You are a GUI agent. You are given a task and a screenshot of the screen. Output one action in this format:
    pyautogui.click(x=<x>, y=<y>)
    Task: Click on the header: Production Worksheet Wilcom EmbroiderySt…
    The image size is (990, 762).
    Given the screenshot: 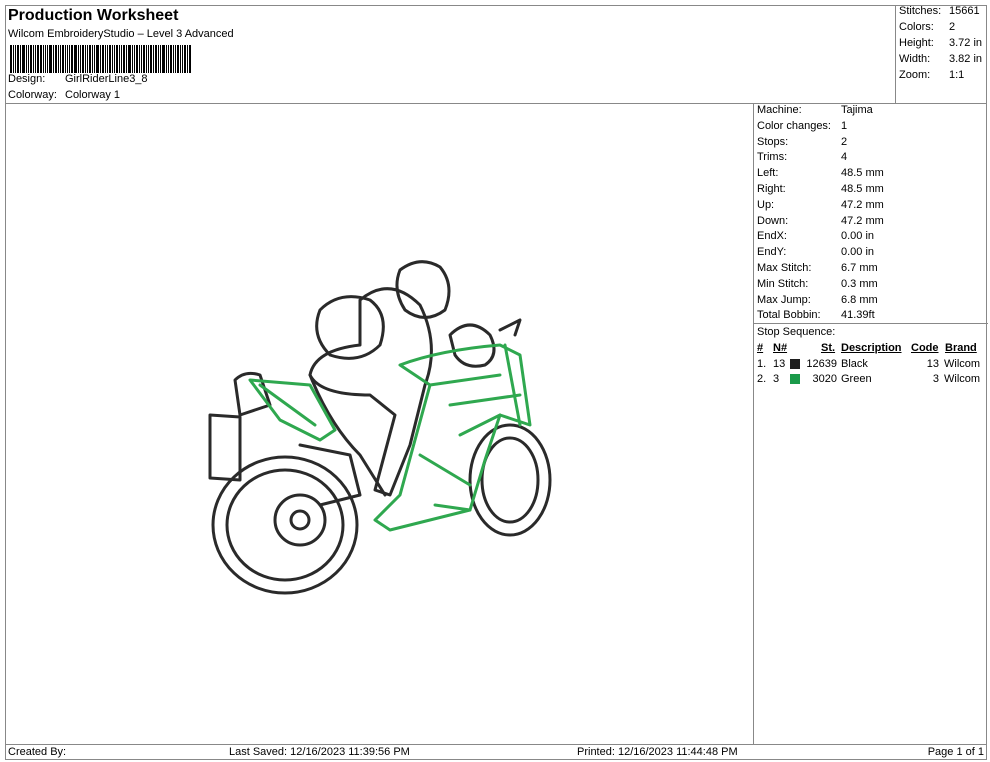 What is the action you would take?
    pyautogui.click(x=496, y=54)
    